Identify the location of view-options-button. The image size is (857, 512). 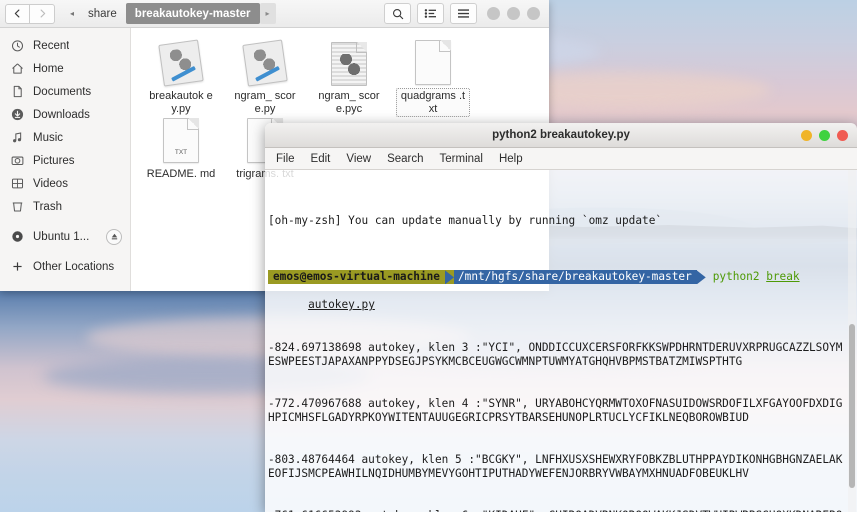
(430, 13).